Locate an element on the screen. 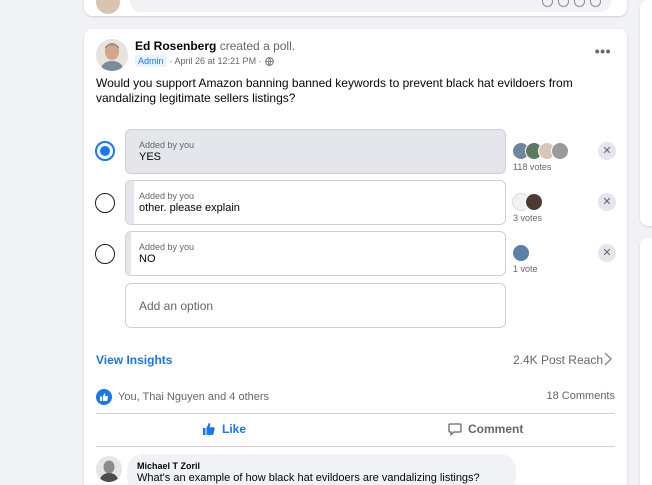 The image size is (652, 485). option-label: other. please explain is located at coordinates (189, 208).